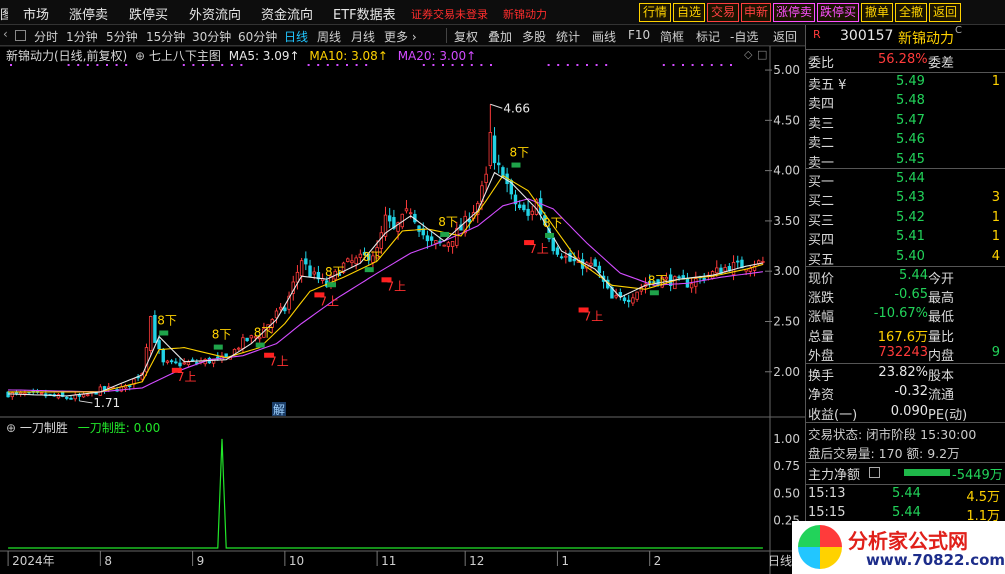  I want to click on sub-chart-name: 一刀制胜, so click(44, 428).